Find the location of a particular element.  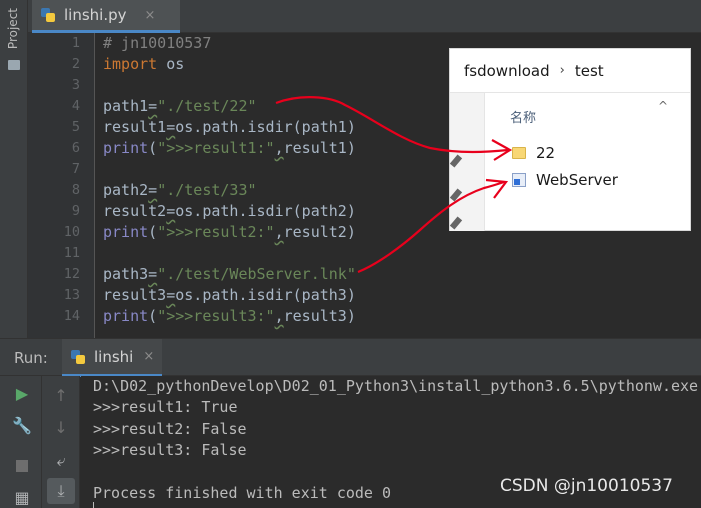

close-tab-icon: × is located at coordinates (150, 15).